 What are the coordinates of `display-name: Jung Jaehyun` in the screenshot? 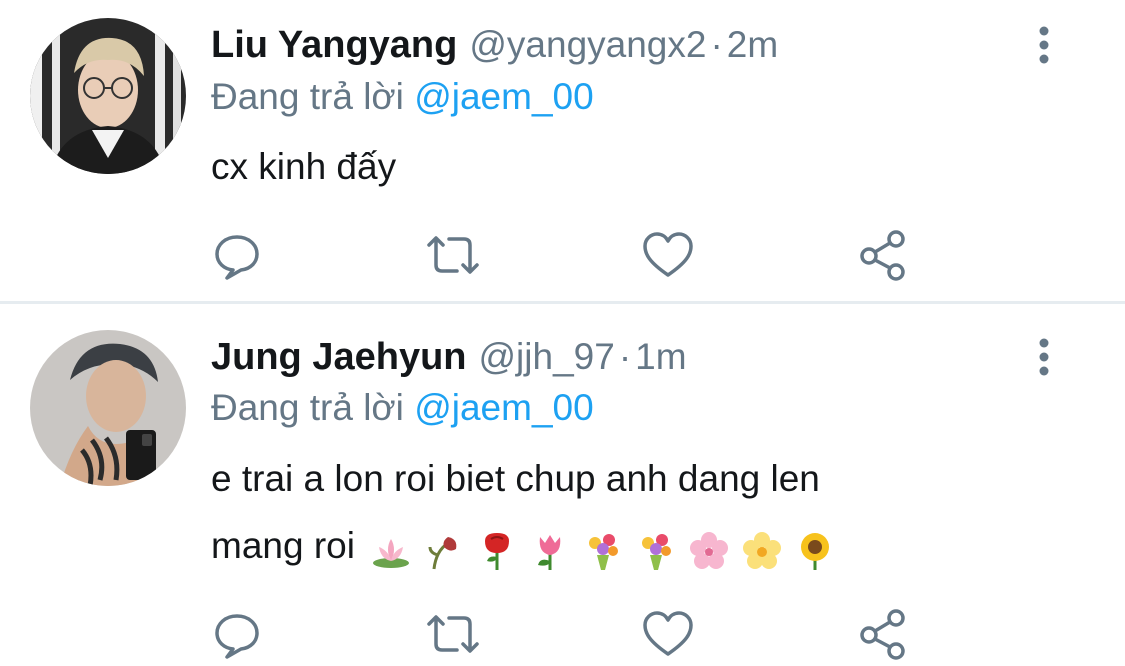 It's located at (339, 357).